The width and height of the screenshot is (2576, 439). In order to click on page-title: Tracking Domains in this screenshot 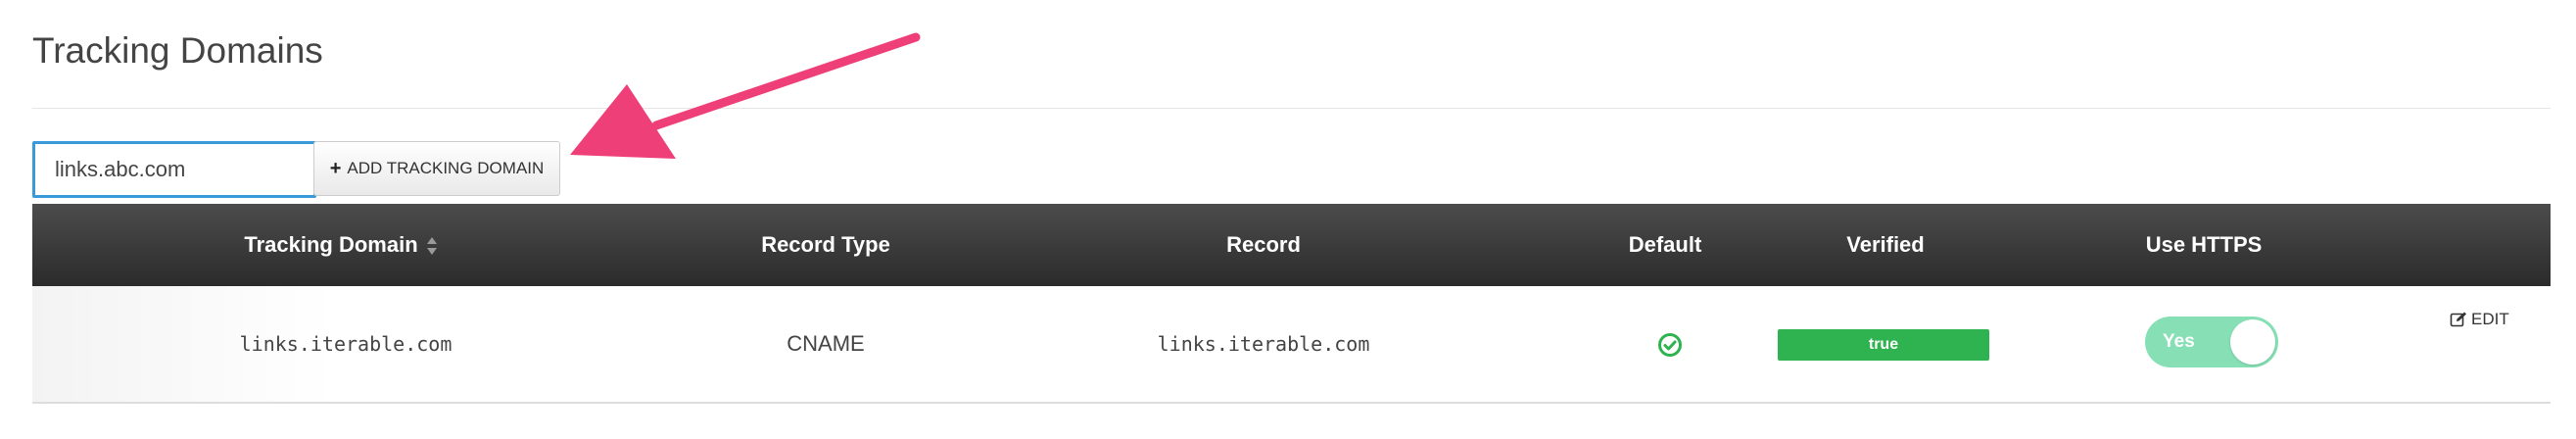, I will do `click(177, 50)`.